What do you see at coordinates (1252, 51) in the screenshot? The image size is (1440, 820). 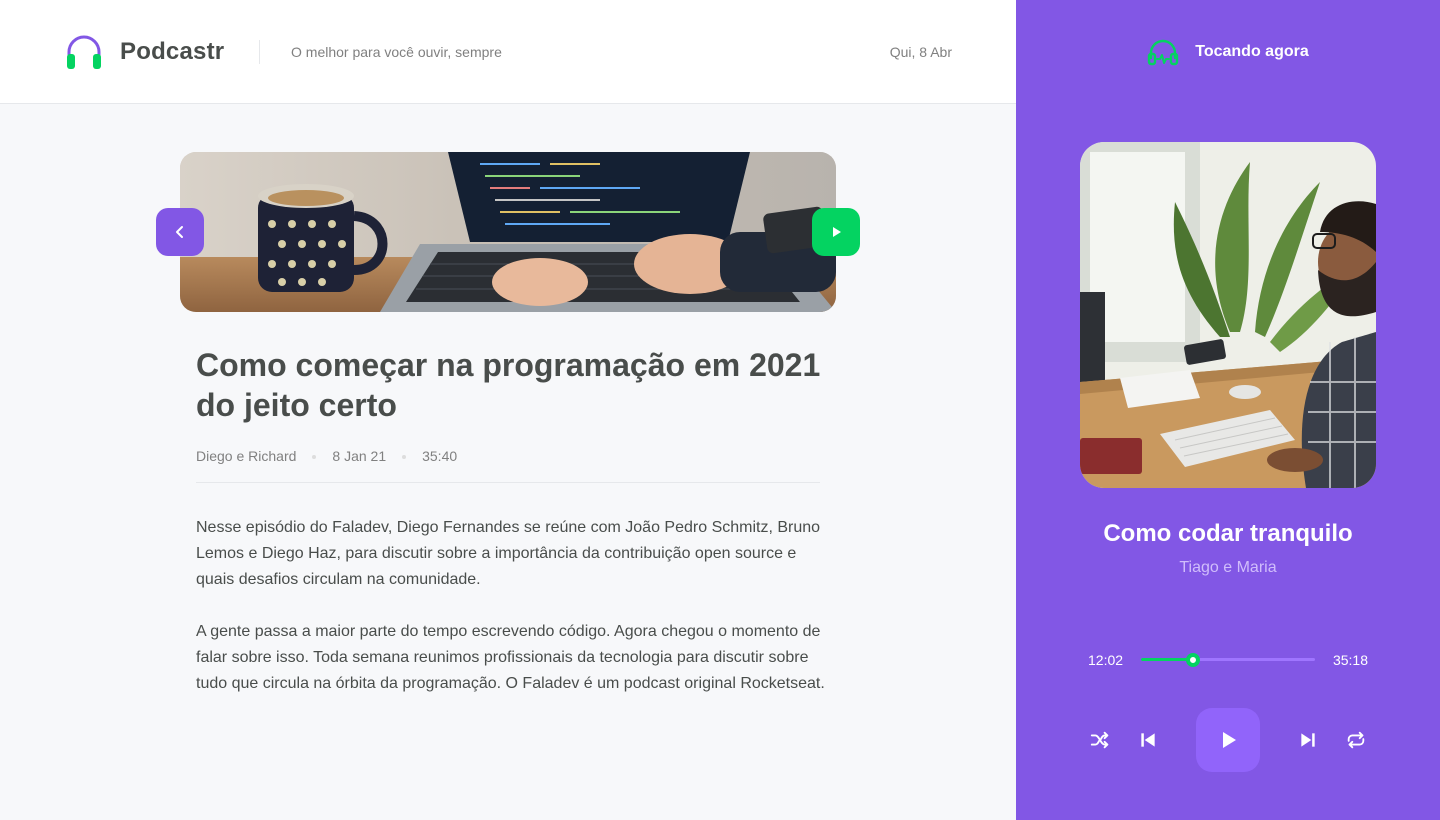 I see `now-playing-label: Tocando agora` at bounding box center [1252, 51].